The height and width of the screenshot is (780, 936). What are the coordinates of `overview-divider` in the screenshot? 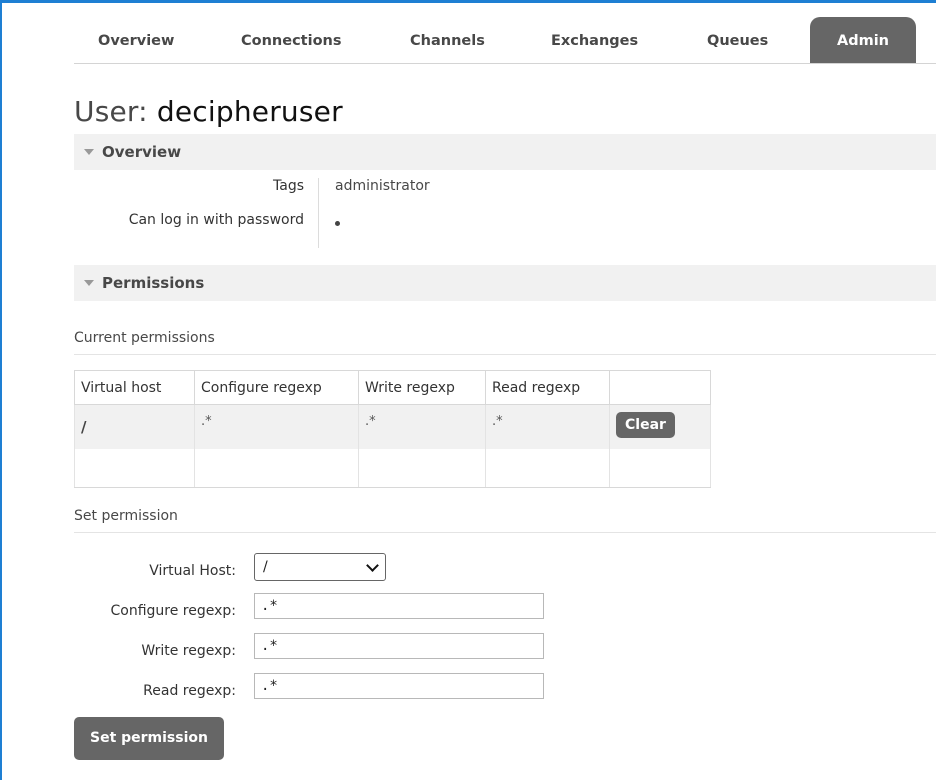 It's located at (318, 213).